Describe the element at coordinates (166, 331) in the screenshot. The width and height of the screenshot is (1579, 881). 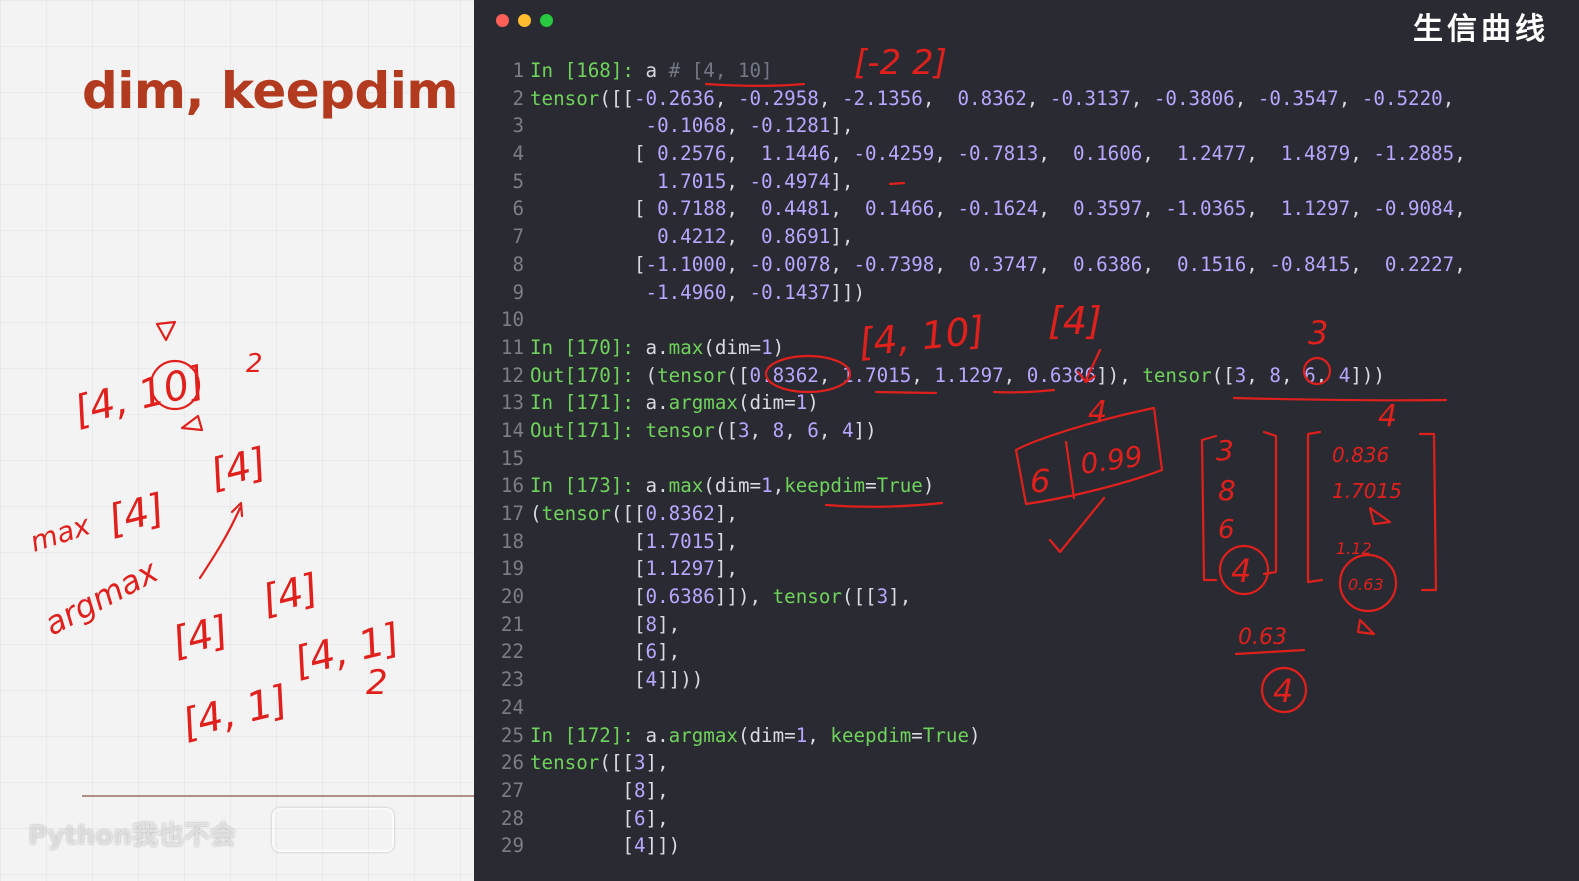
I see `triangle-top-mark` at that location.